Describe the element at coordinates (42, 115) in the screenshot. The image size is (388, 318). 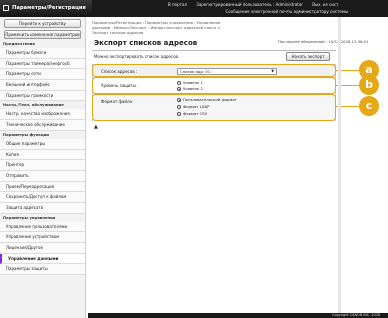
I see `sidebar-item: Настр. качества изображения` at that location.